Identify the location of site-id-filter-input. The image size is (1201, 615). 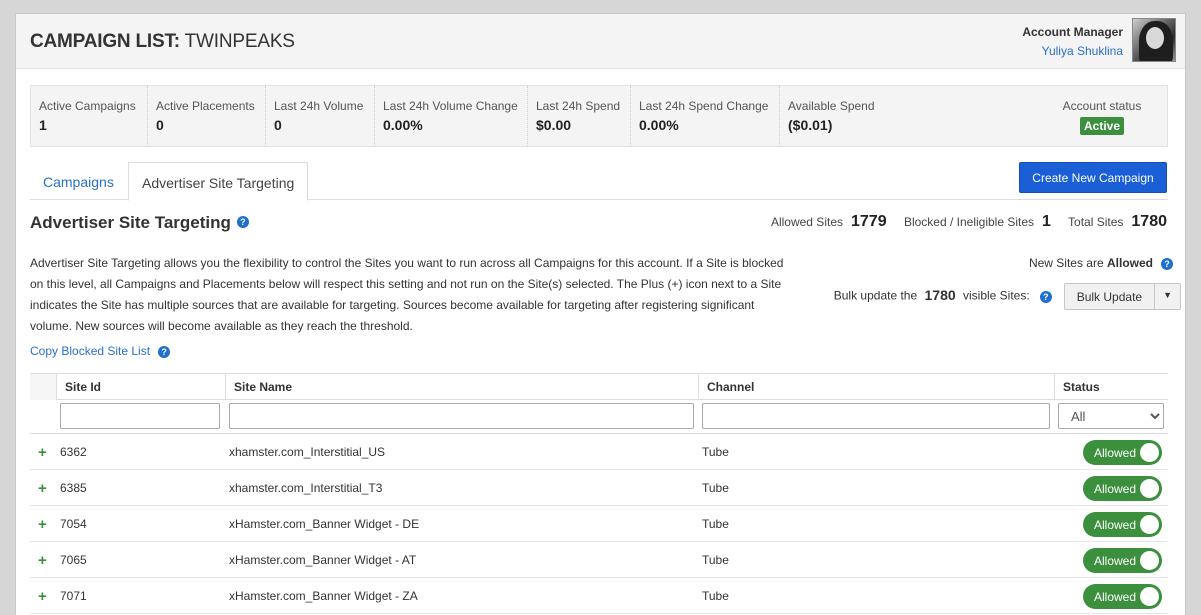
(140, 416).